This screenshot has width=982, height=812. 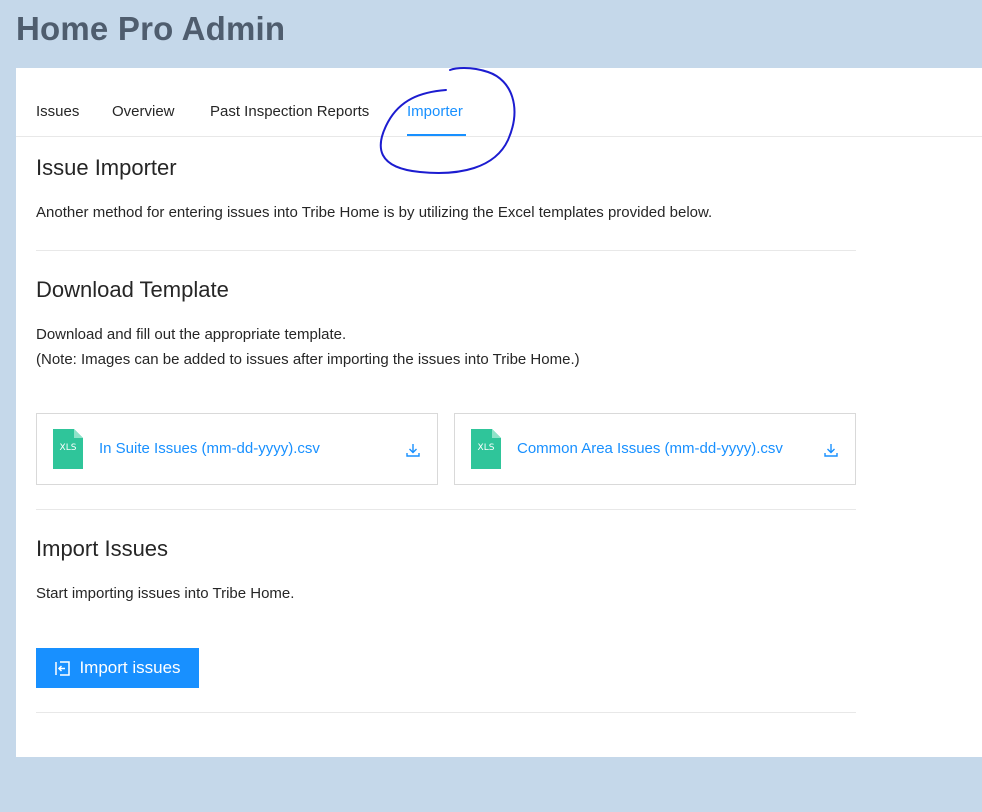 I want to click on active-tab-indicator, so click(x=436, y=135).